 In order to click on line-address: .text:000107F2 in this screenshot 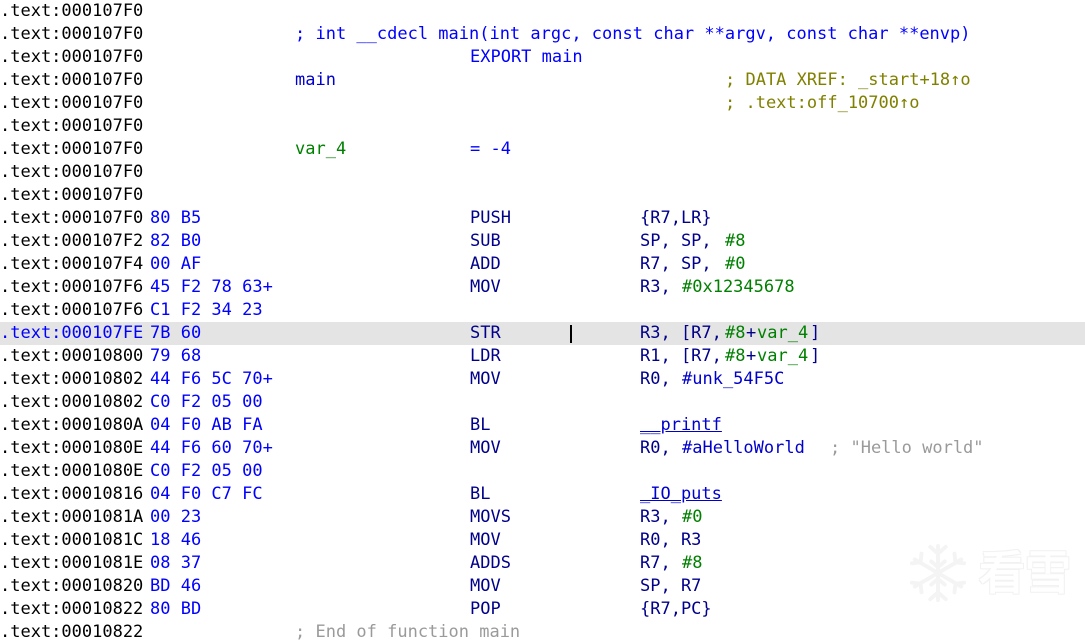, I will do `click(71, 241)`.